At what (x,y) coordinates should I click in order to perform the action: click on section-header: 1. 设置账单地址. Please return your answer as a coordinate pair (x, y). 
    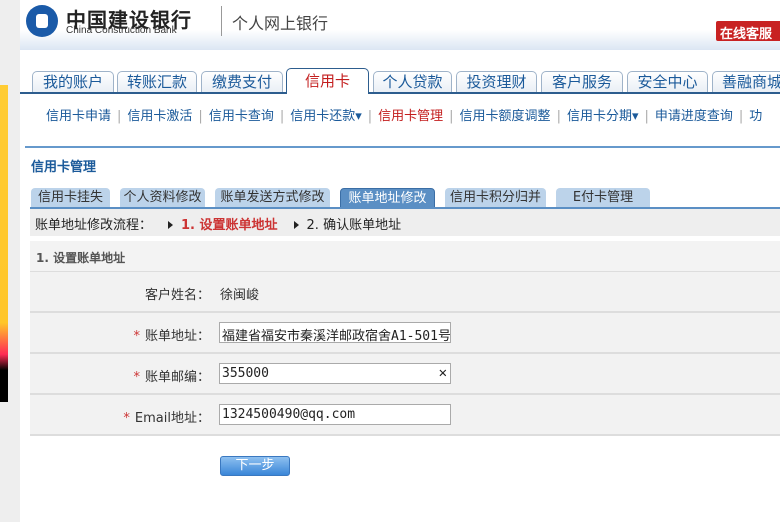
    Looking at the image, I should click on (405, 256).